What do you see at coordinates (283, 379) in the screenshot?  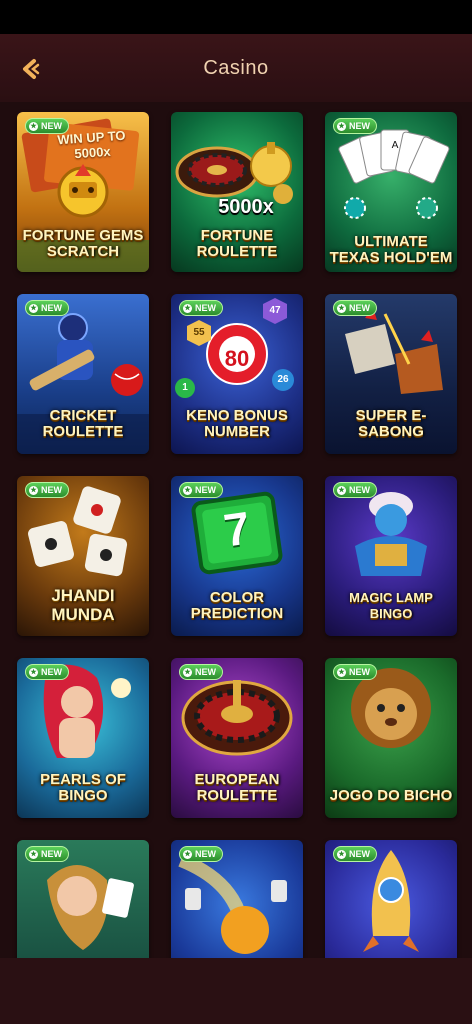 I see `keno-ball-label: 26` at bounding box center [283, 379].